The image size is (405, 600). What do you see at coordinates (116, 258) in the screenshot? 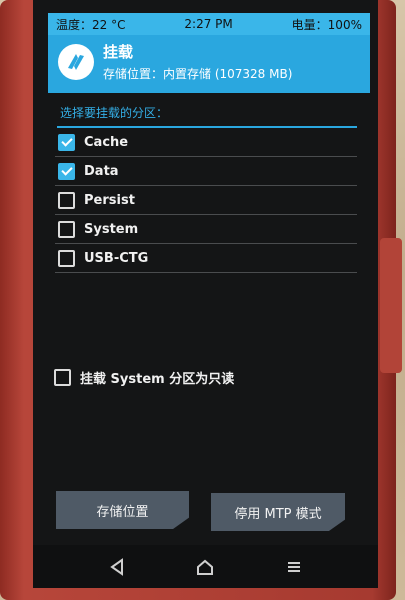
I see `partition-label: USB-CTG` at bounding box center [116, 258].